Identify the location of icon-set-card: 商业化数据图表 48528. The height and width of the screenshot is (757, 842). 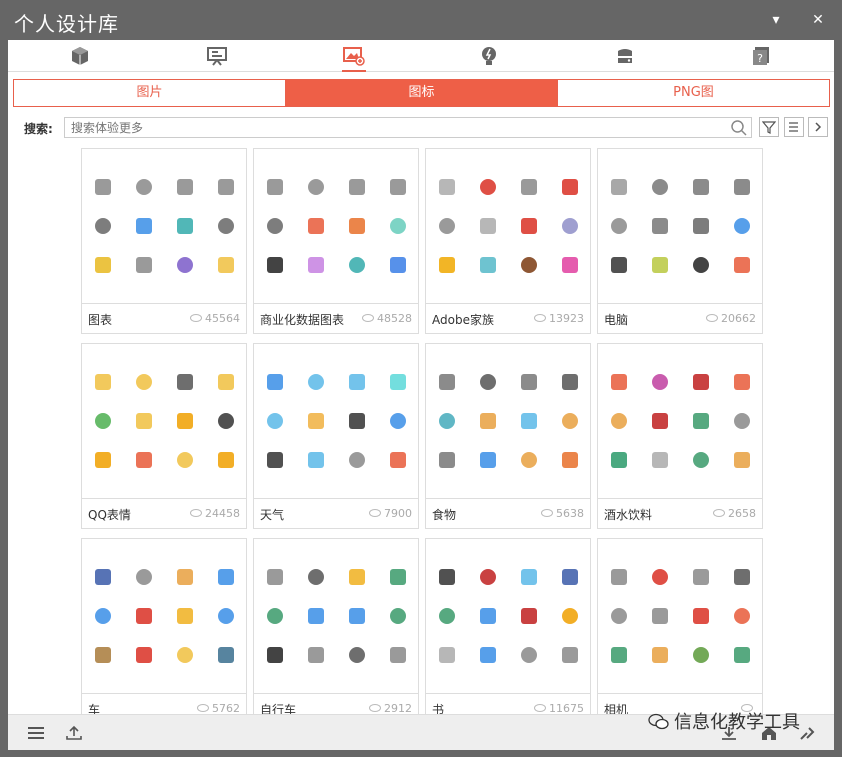
(336, 241).